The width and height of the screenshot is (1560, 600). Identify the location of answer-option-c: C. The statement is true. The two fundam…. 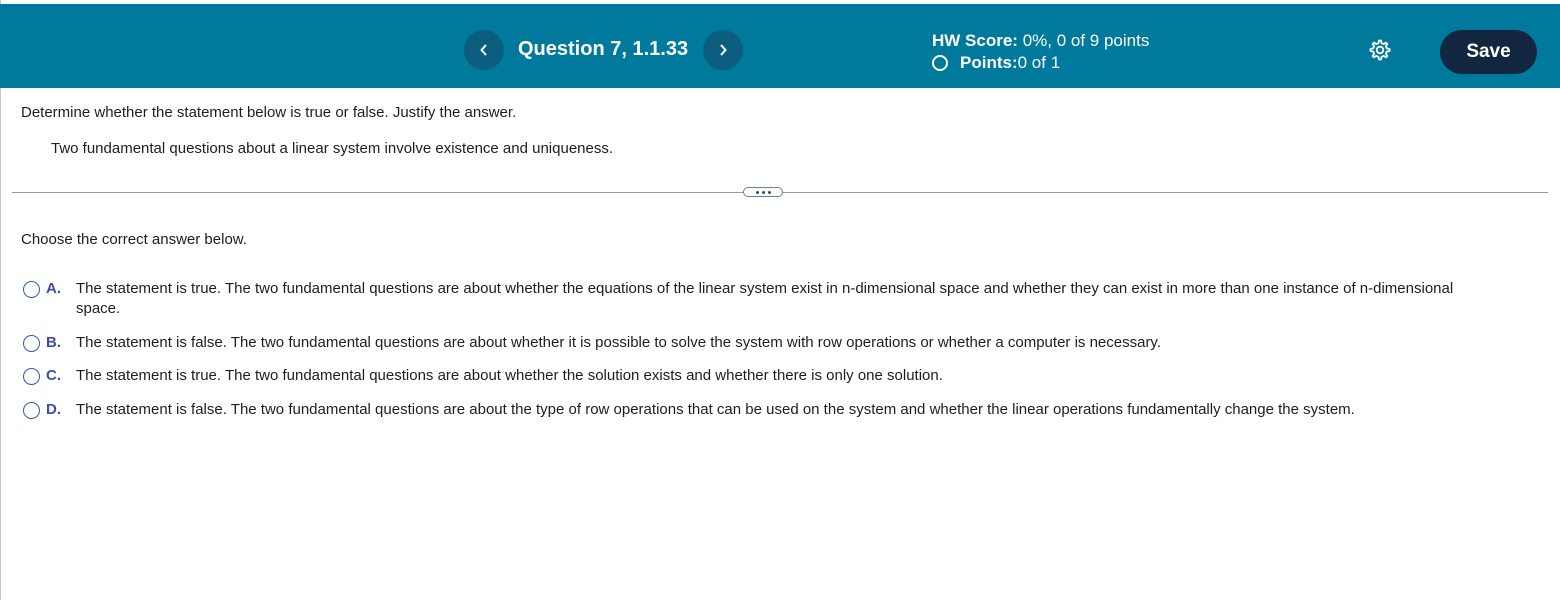
(739, 376).